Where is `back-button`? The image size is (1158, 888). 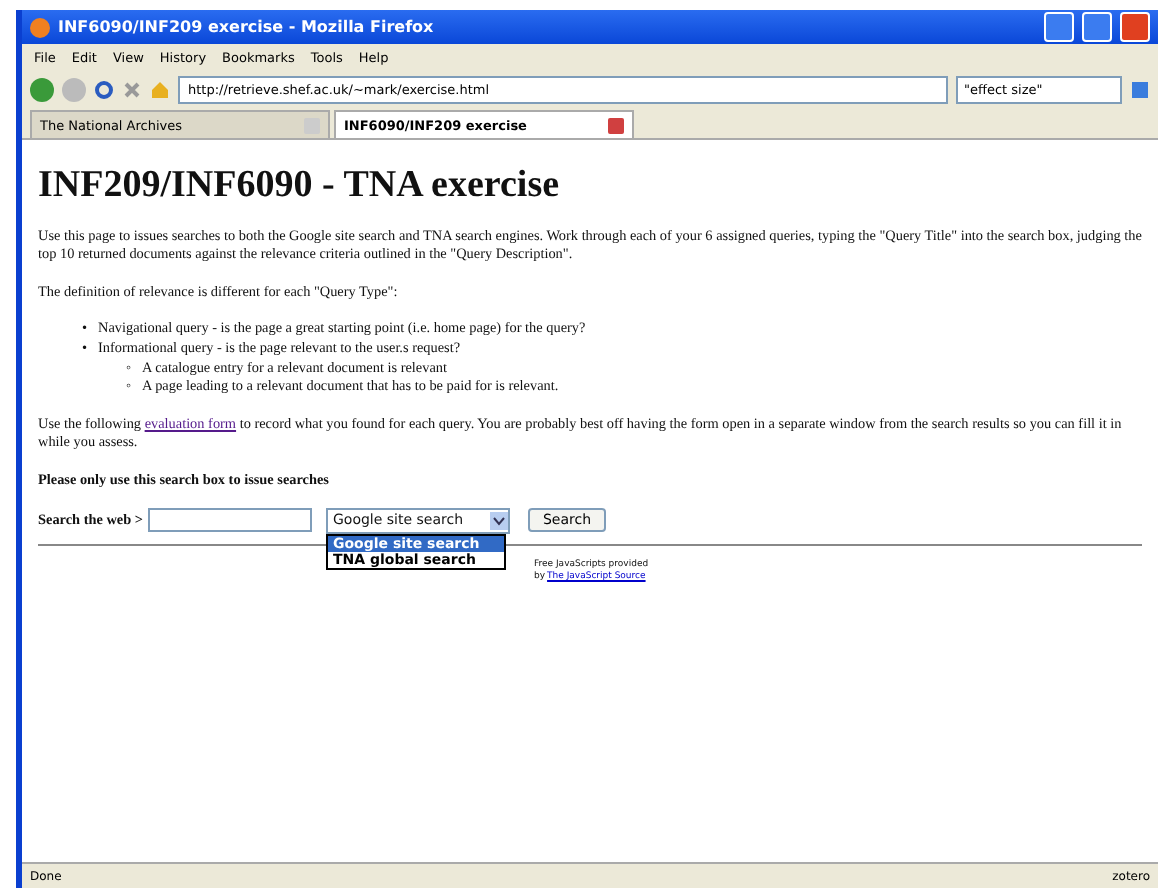
back-button is located at coordinates (42, 90).